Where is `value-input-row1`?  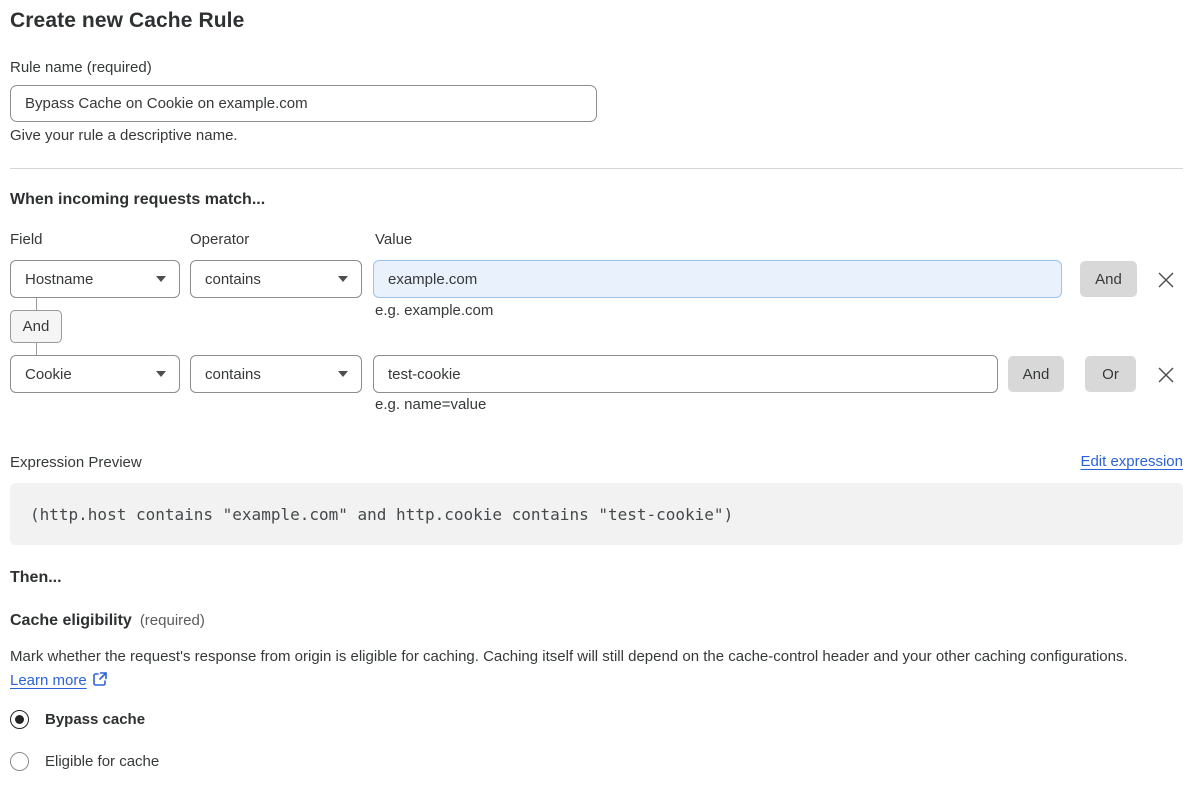 value-input-row1 is located at coordinates (717, 279).